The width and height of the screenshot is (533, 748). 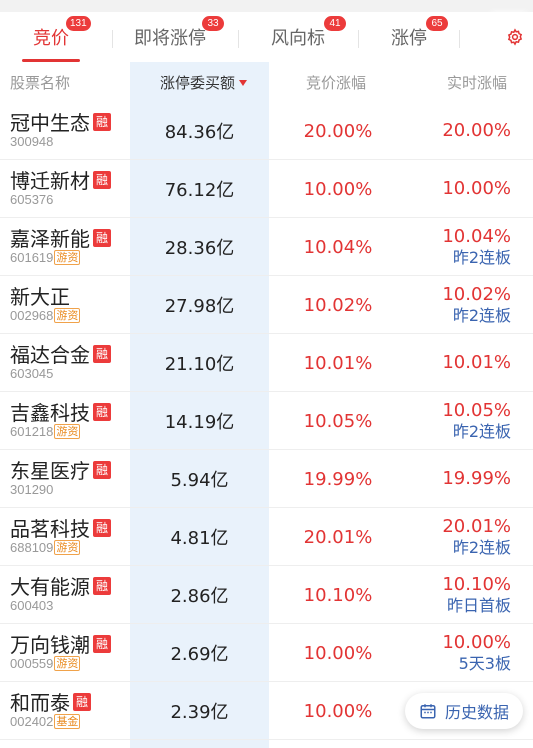 What do you see at coordinates (476, 305) in the screenshot?
I see `realtime-change-cell: 10.02% 昨2连板` at bounding box center [476, 305].